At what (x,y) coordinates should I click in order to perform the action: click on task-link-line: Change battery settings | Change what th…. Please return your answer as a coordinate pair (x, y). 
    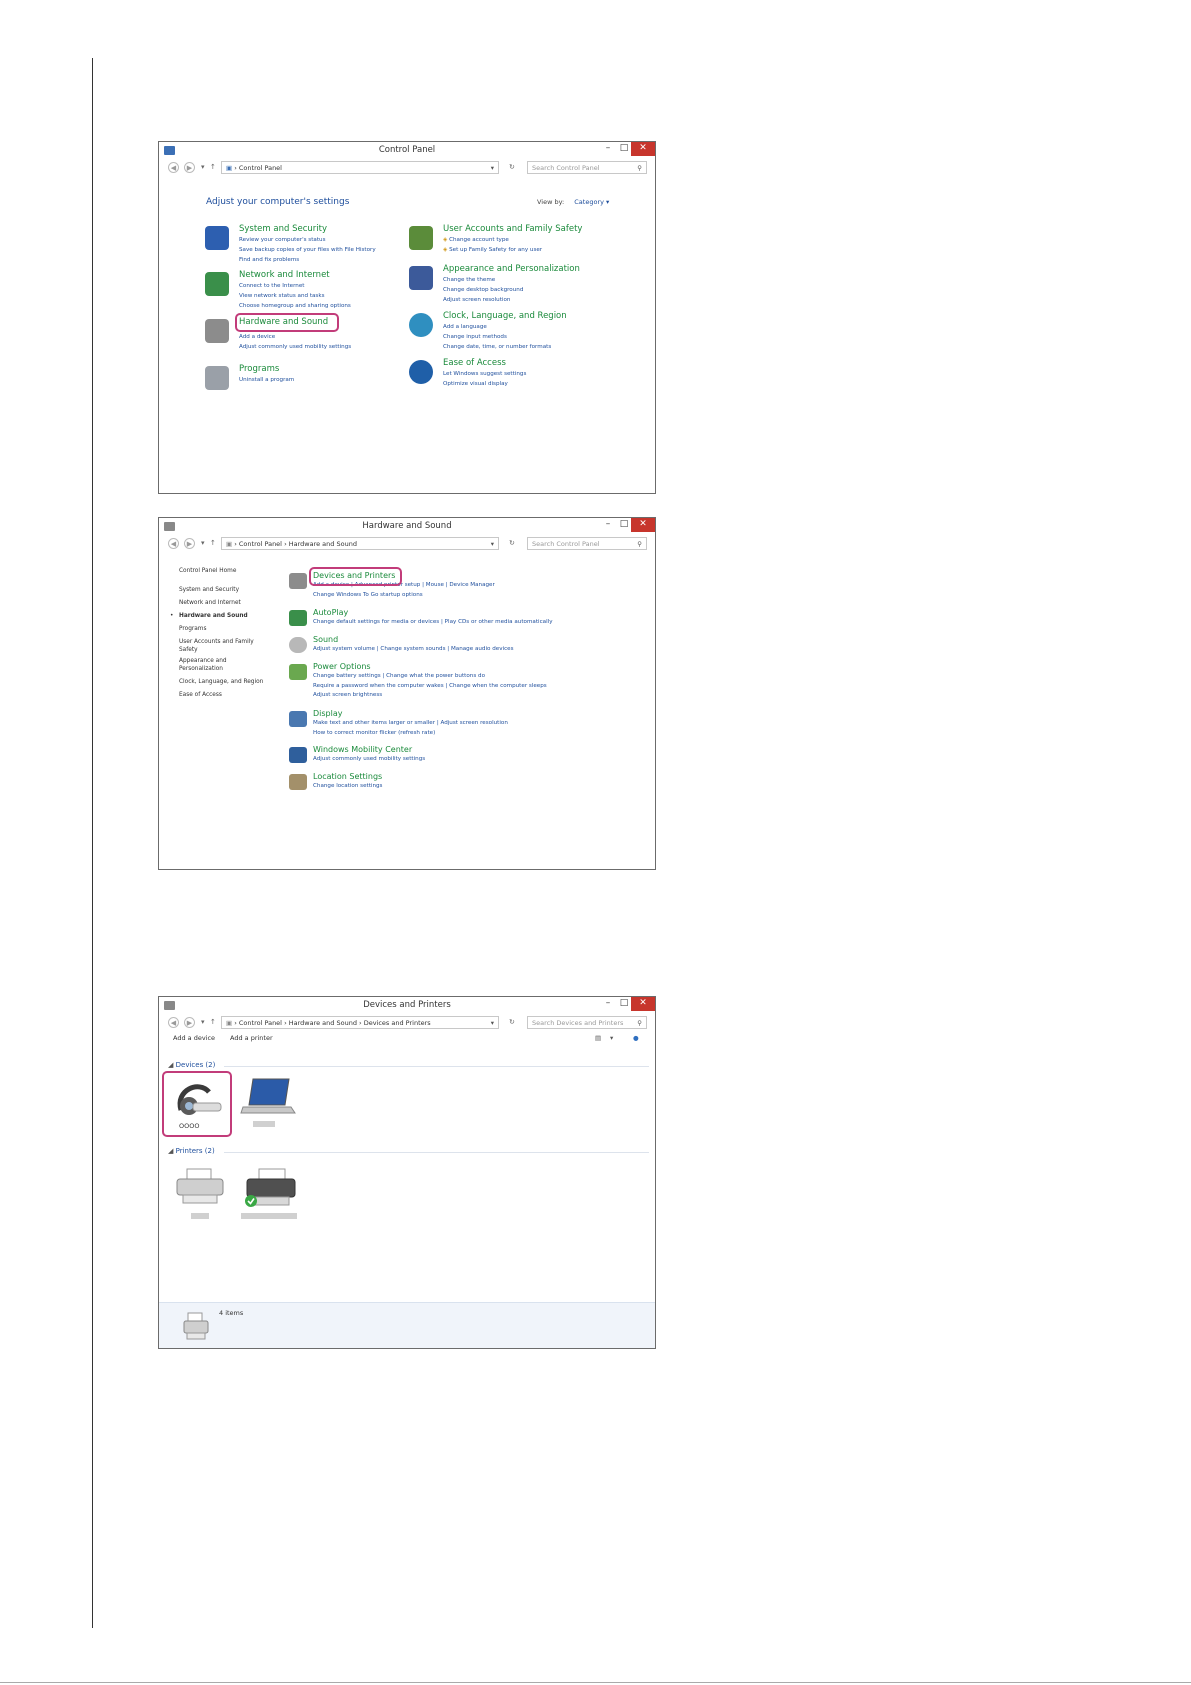
    Looking at the image, I should click on (430, 677).